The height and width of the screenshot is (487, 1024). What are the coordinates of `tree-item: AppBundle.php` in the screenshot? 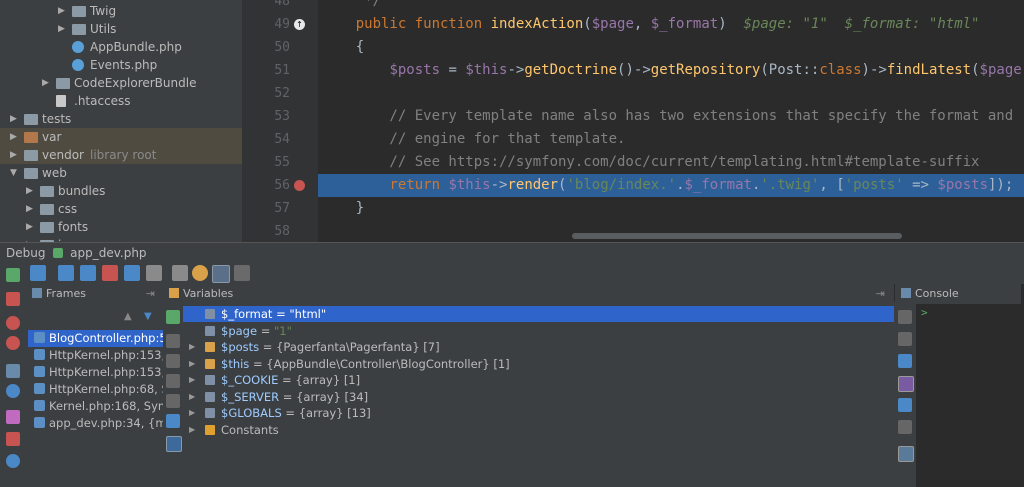 It's located at (121, 47).